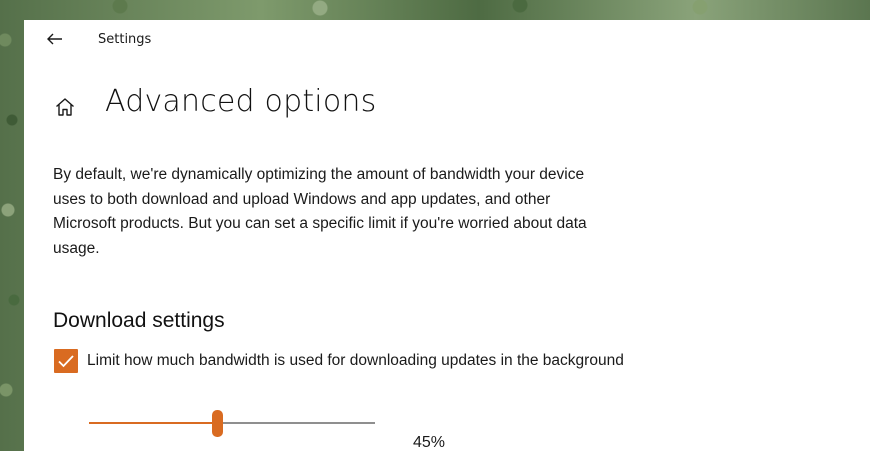 Image resolution: width=870 pixels, height=452 pixels. I want to click on checkmark-icon, so click(66, 361).